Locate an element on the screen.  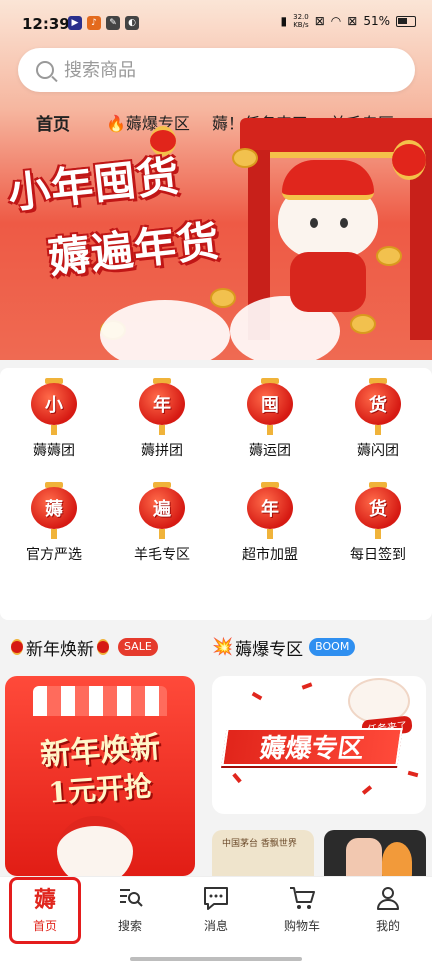
search-bar is located at coordinates (216, 70).